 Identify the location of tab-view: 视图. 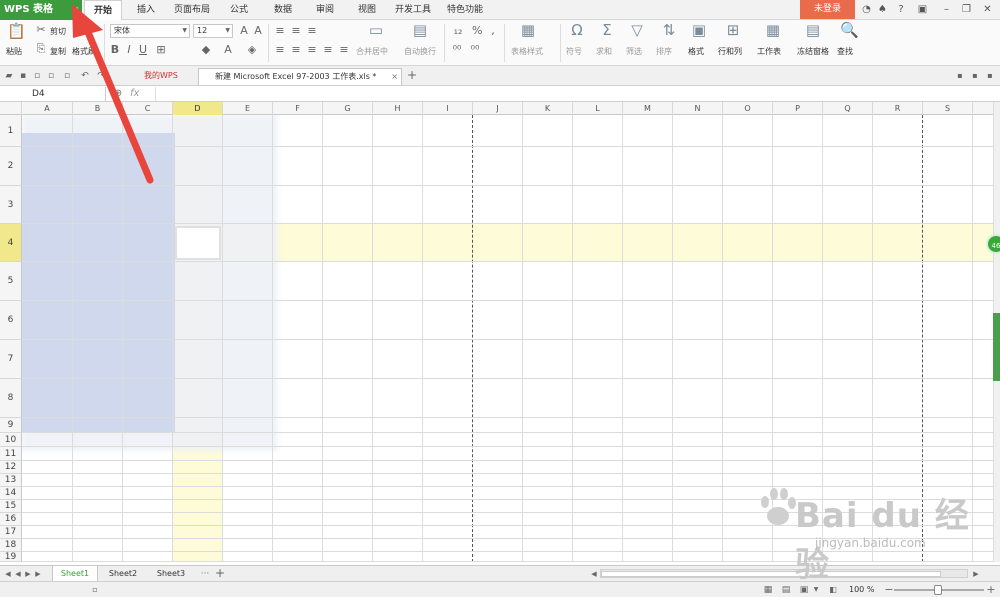
(367, 10).